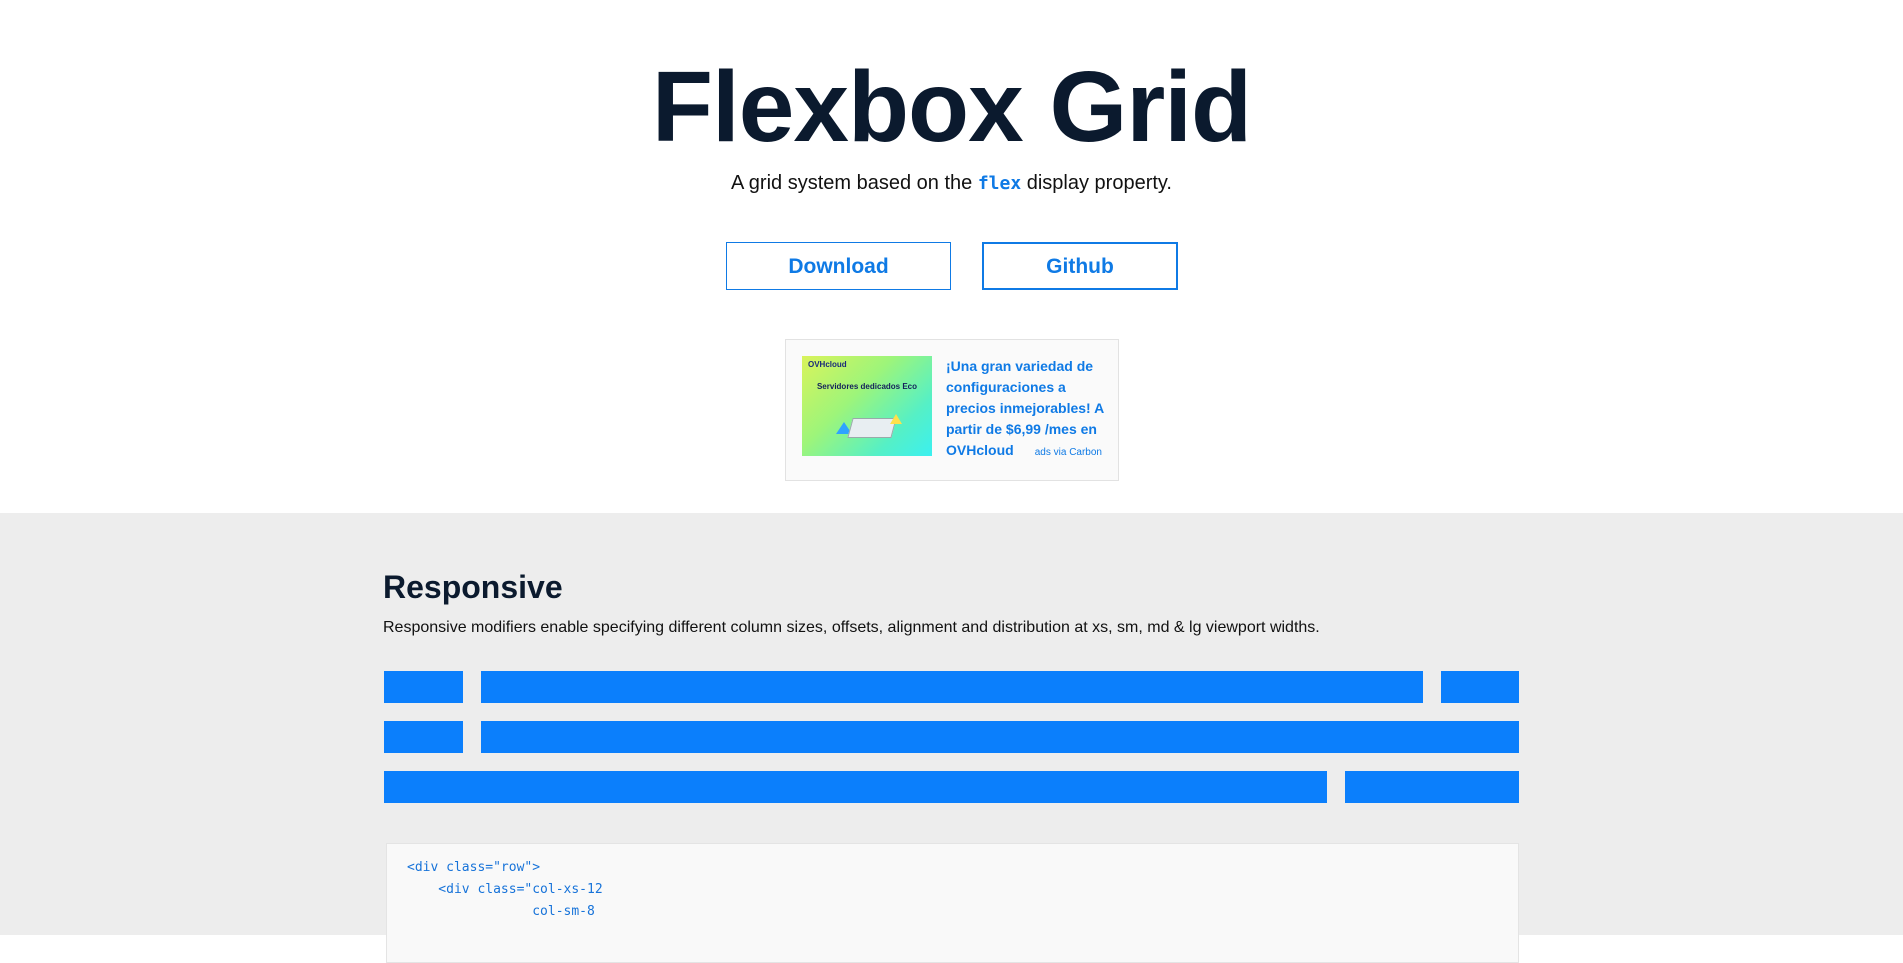 The height and width of the screenshot is (963, 1903). What do you see at coordinates (867, 406) in the screenshot?
I see `ad-image: OVHcloud Servidores dedicados Eco` at bounding box center [867, 406].